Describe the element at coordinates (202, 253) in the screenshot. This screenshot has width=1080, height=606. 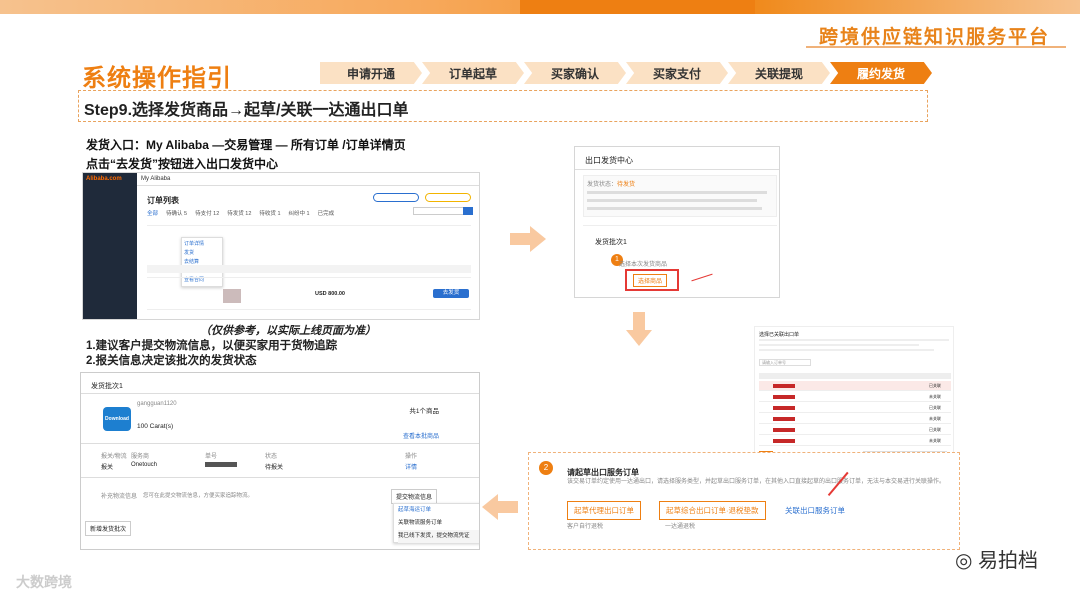
I see `menu-item: 发货` at that location.